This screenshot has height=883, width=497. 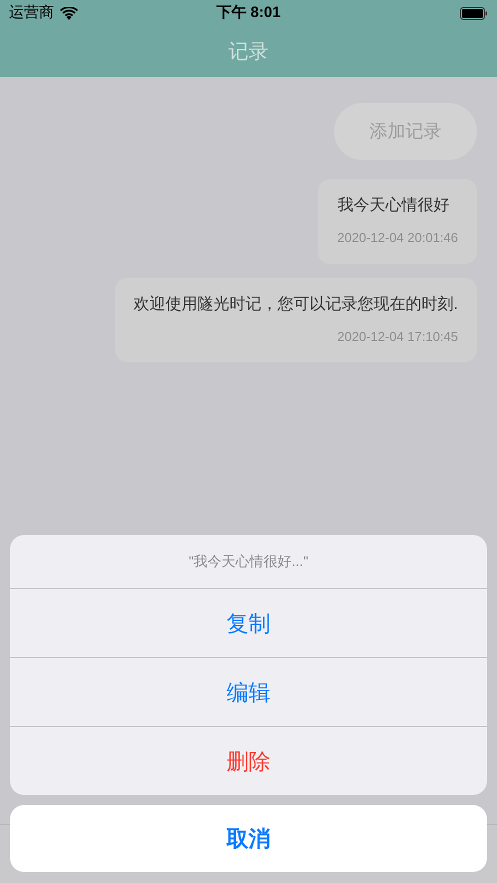 What do you see at coordinates (295, 320) in the screenshot?
I see `record-bubble: 欢迎使用隧光时记，您可以记录您现在的时刻. 2020-12-04 17:10:45` at bounding box center [295, 320].